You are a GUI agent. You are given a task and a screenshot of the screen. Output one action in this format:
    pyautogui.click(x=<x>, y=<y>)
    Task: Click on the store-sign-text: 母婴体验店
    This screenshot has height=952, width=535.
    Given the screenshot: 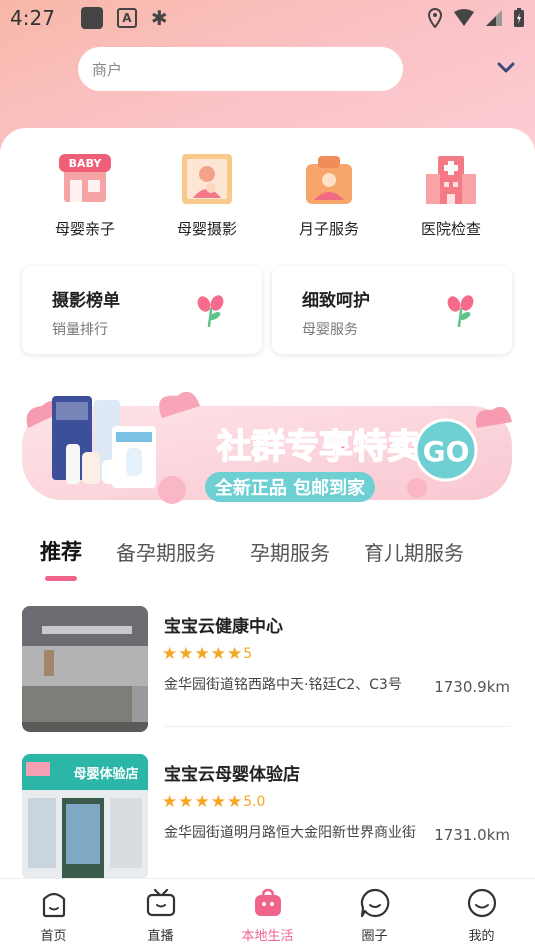 What is the action you would take?
    pyautogui.click(x=105, y=774)
    